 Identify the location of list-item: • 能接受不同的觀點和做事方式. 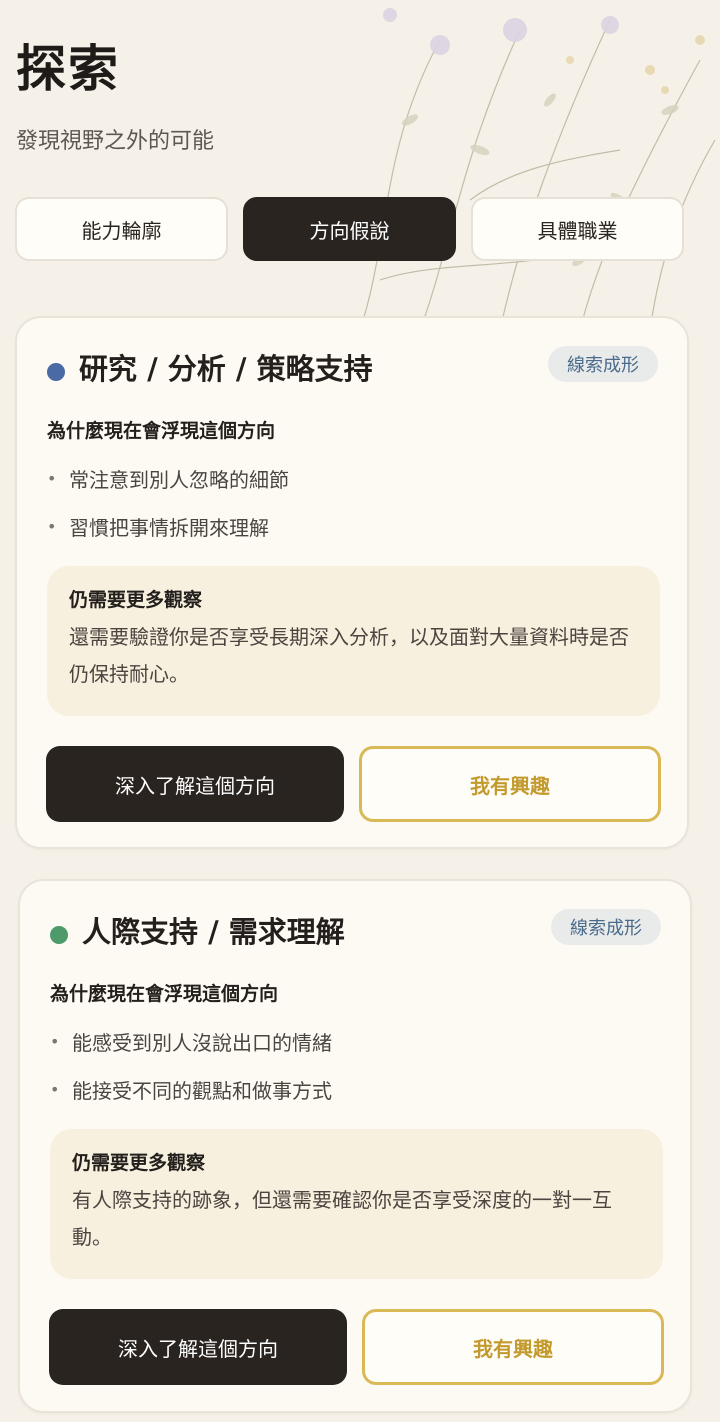
(191, 1089).